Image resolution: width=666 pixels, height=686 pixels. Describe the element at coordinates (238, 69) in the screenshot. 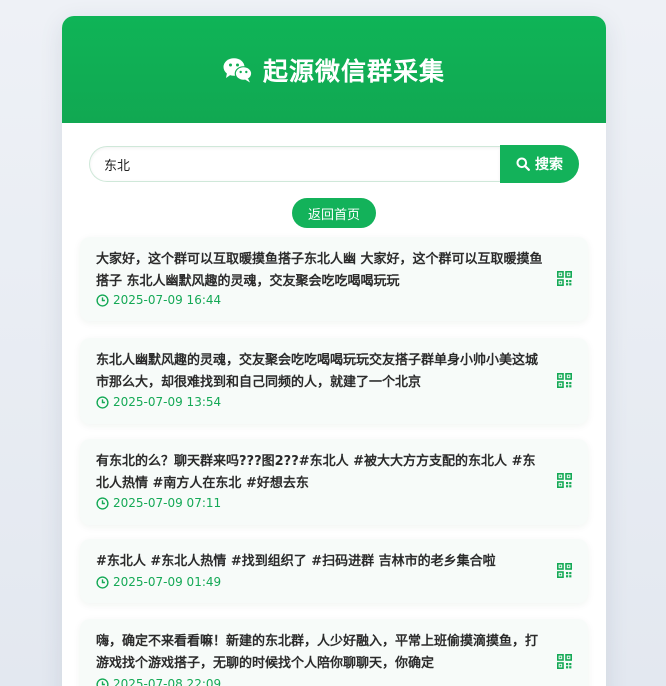

I see `wechat-icon` at that location.